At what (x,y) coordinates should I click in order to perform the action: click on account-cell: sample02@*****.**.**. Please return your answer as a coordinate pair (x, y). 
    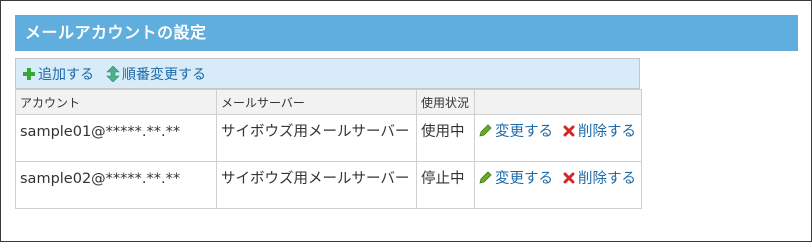
    Looking at the image, I should click on (116, 185).